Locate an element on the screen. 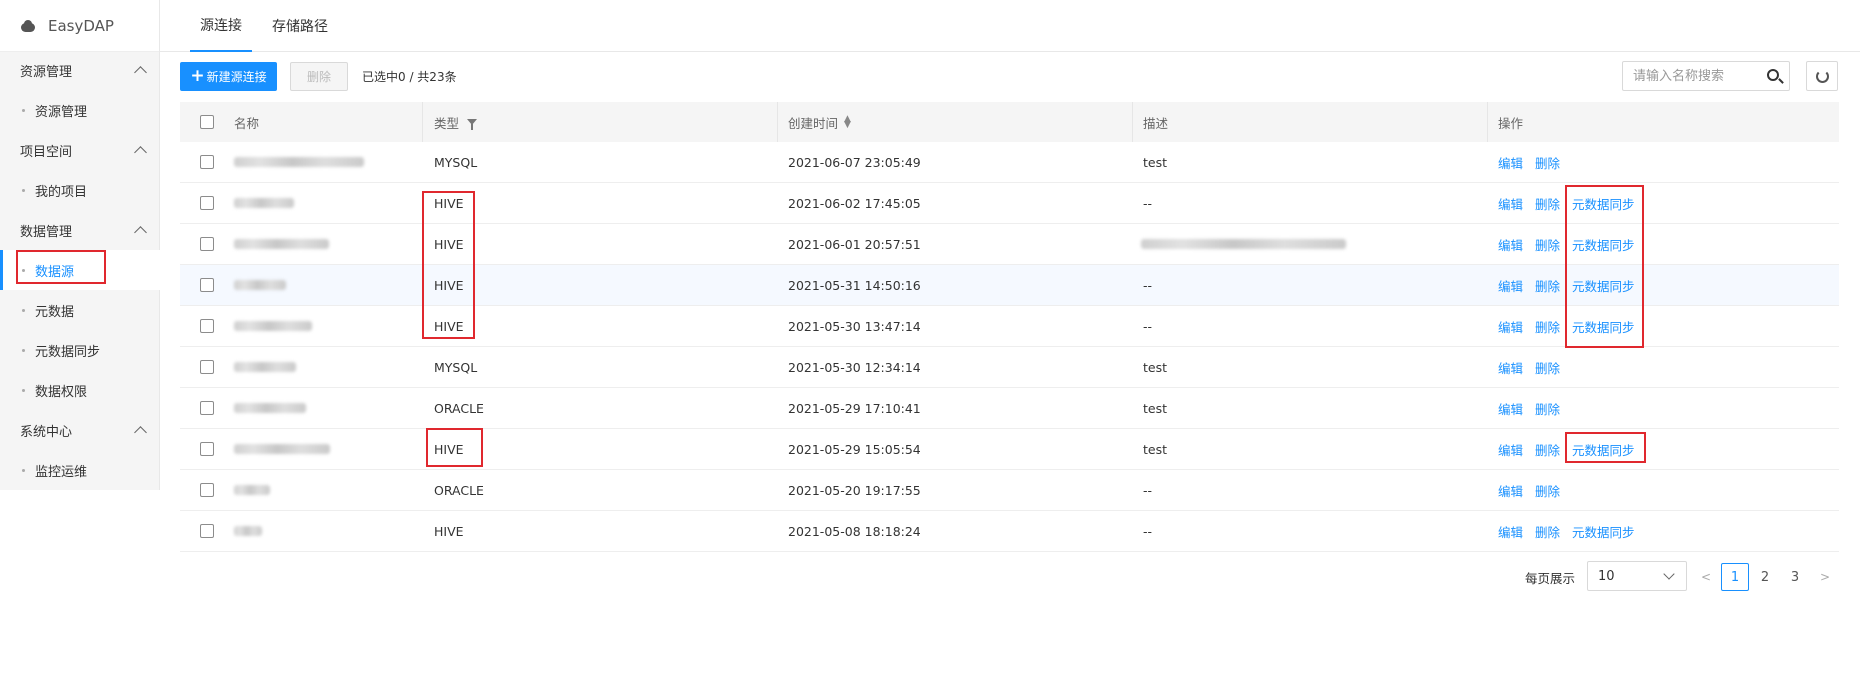 The width and height of the screenshot is (1860, 693). table-row: HIVE 2021-05-30 13:47:14 -- 编辑 删除 元数据同步 is located at coordinates (1009, 326).